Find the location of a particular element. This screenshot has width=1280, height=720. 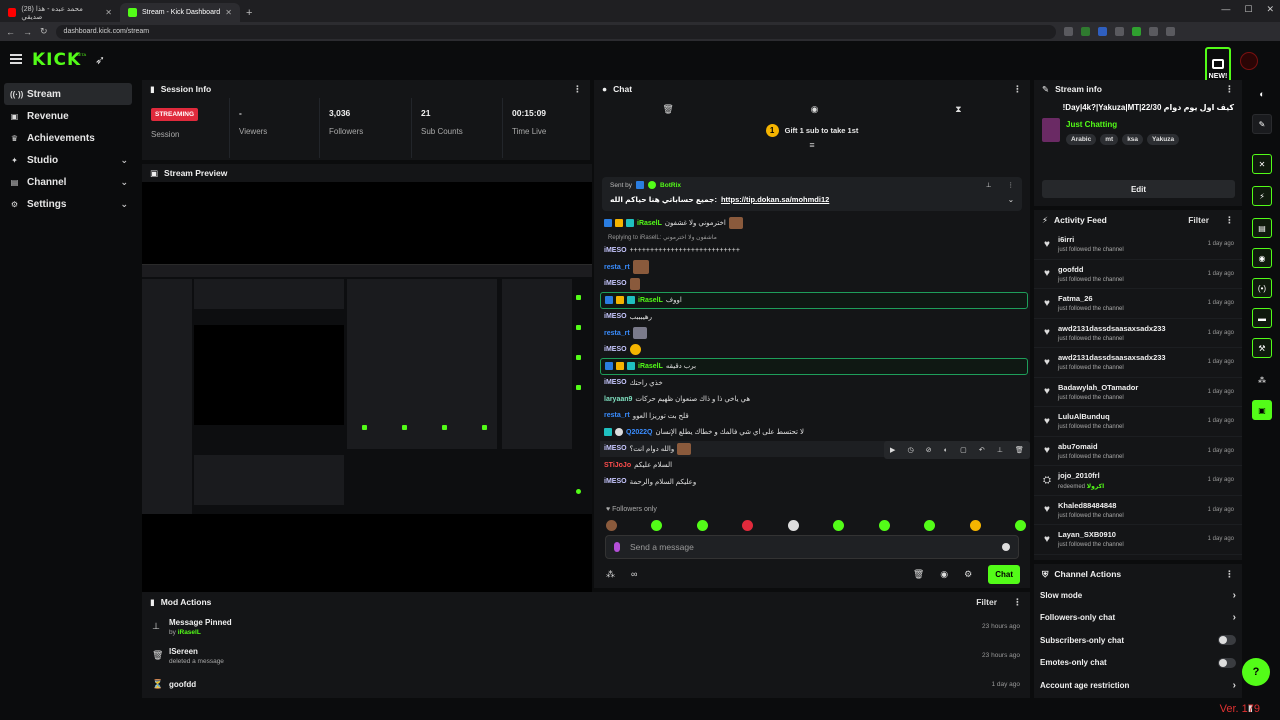

close-window-icon: ✕ is located at coordinates (1270, 9).